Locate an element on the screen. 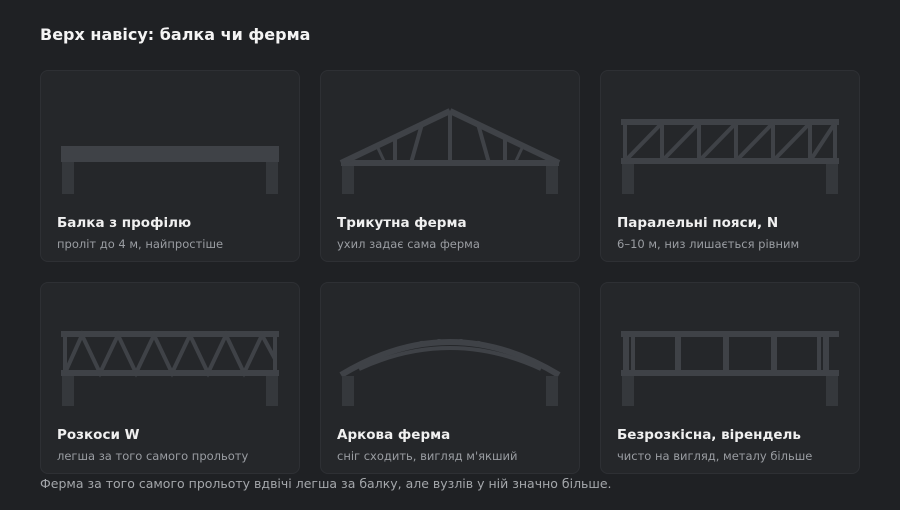 The image size is (900, 510). card-title: Розкоси W is located at coordinates (98, 435).